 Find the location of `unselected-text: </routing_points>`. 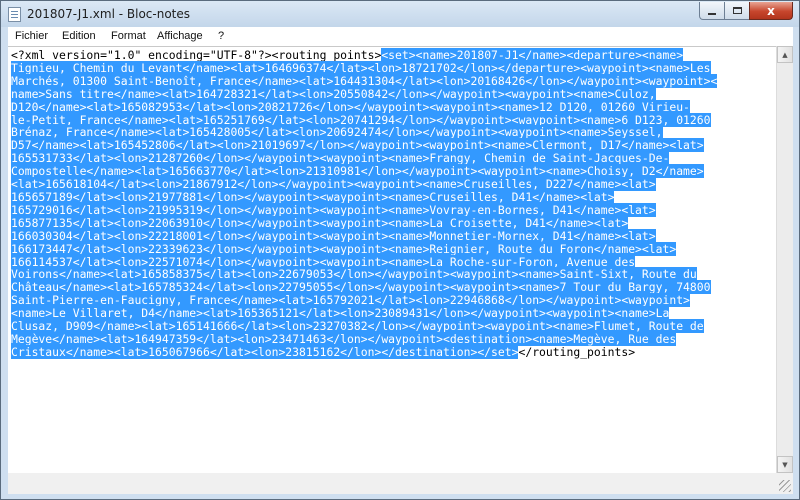

unselected-text: </routing_points> is located at coordinates (577, 351).